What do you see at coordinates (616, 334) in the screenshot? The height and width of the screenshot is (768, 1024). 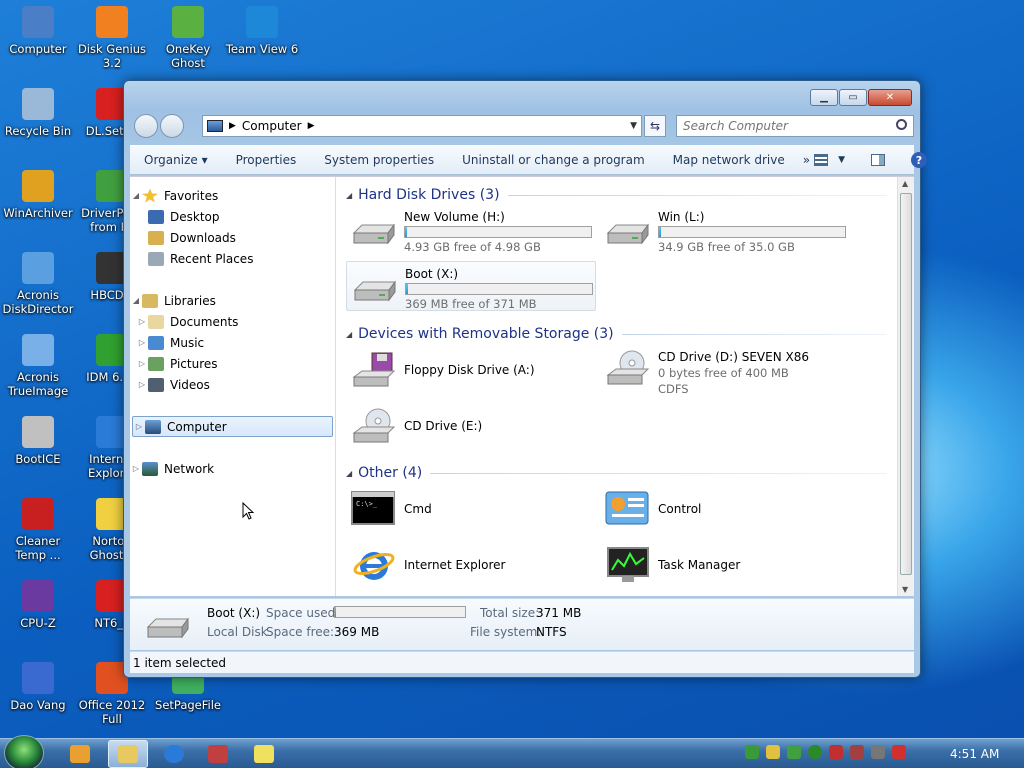 I see `group-removable-storage: ◢ Devices with Removable Storage (3)` at bounding box center [616, 334].